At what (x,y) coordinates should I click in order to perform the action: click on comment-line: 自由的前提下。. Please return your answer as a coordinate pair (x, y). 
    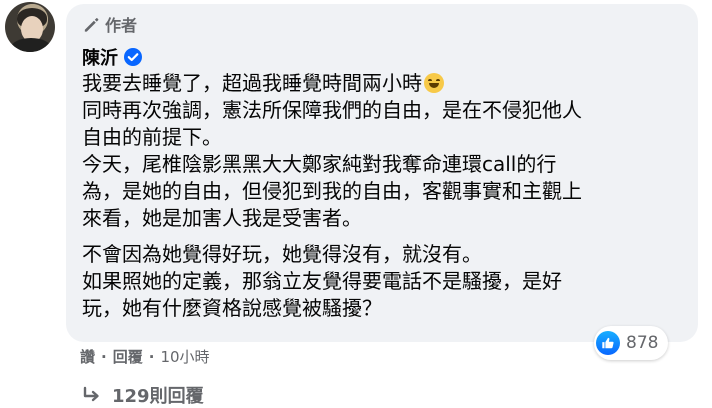
    Looking at the image, I should click on (152, 137).